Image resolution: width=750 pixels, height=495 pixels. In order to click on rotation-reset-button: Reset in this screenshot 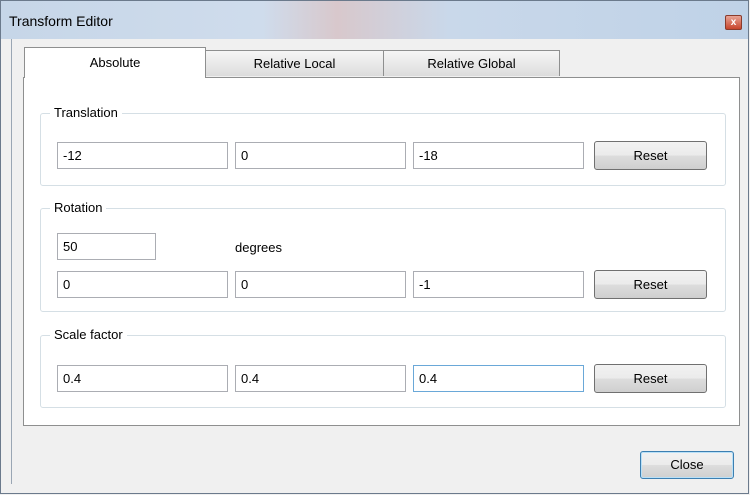, I will do `click(650, 284)`.